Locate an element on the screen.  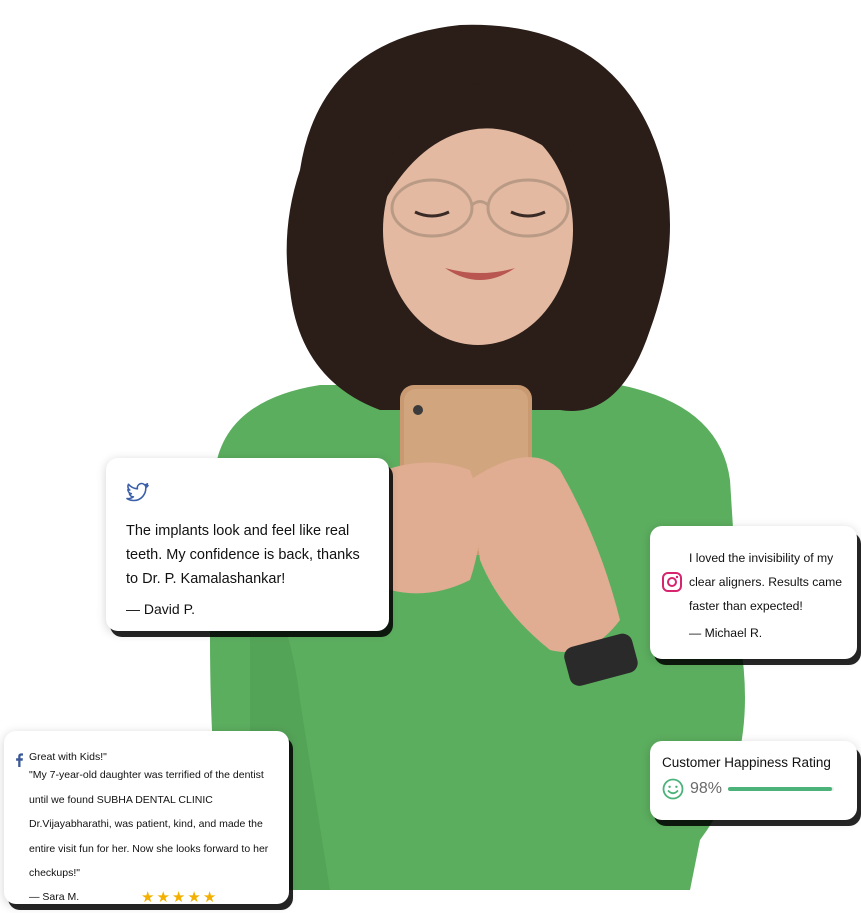
hands is located at coordinates (426, 528).